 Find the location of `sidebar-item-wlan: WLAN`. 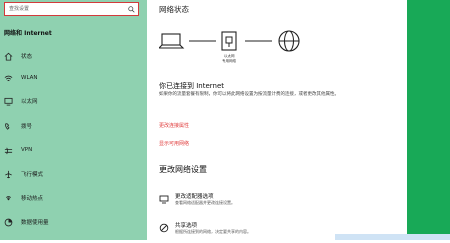

sidebar-item-wlan: WLAN is located at coordinates (73, 78).